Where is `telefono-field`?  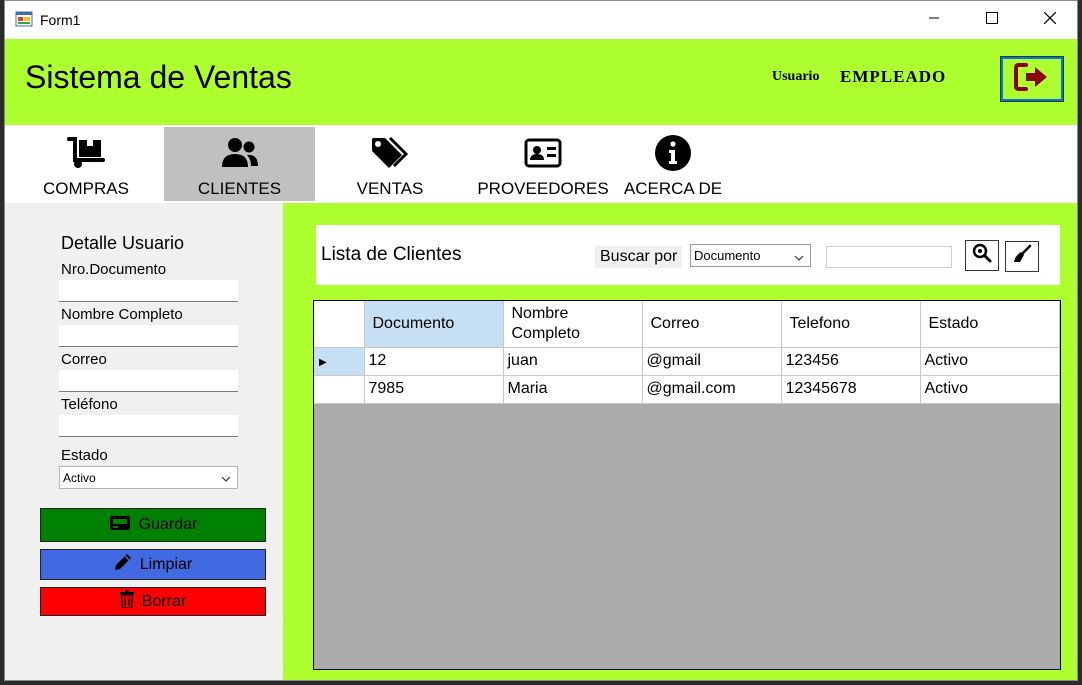 telefono-field is located at coordinates (148, 426).